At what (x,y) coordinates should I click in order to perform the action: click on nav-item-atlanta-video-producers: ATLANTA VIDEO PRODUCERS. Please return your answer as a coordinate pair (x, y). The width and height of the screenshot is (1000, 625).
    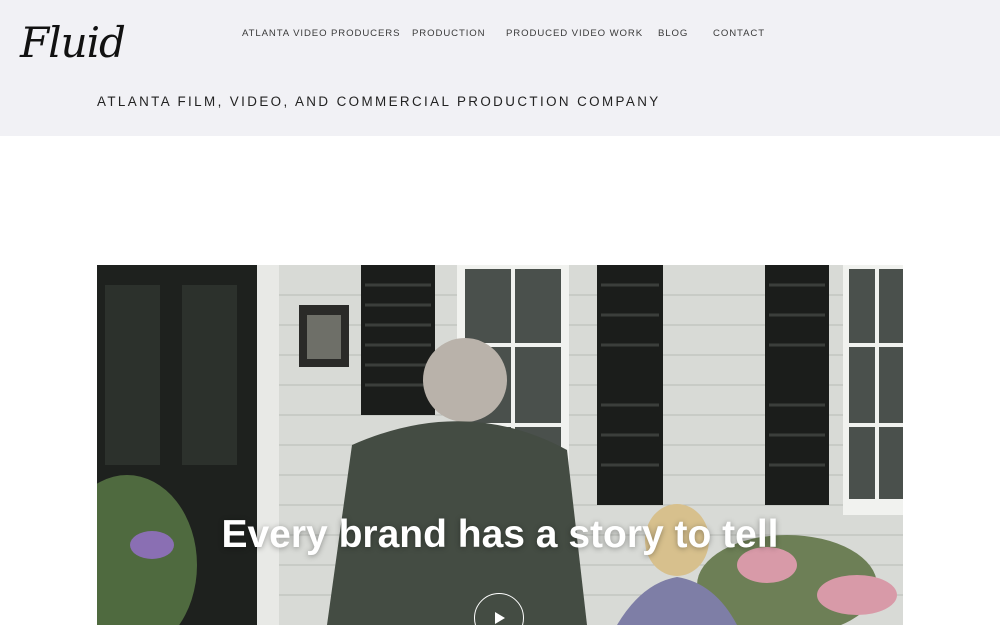
    Looking at the image, I should click on (321, 33).